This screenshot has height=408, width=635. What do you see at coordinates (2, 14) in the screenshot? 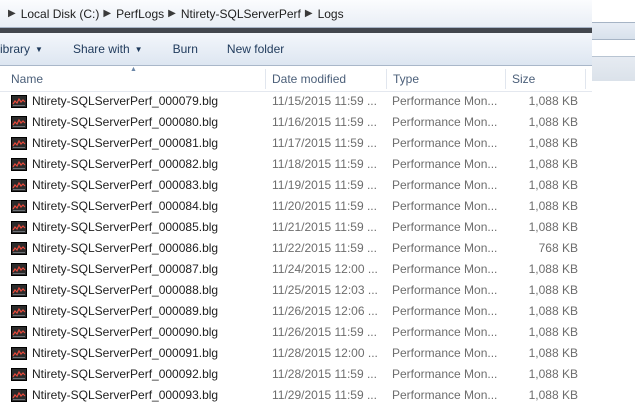
I see `address-bar-lead` at bounding box center [2, 14].